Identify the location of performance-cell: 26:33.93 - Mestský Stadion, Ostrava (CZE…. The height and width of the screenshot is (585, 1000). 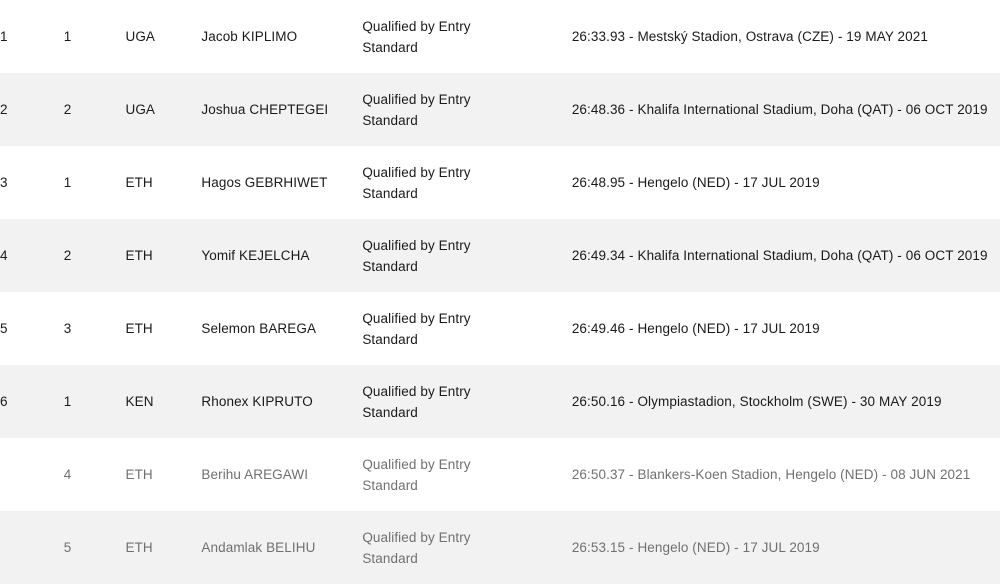
(786, 36).